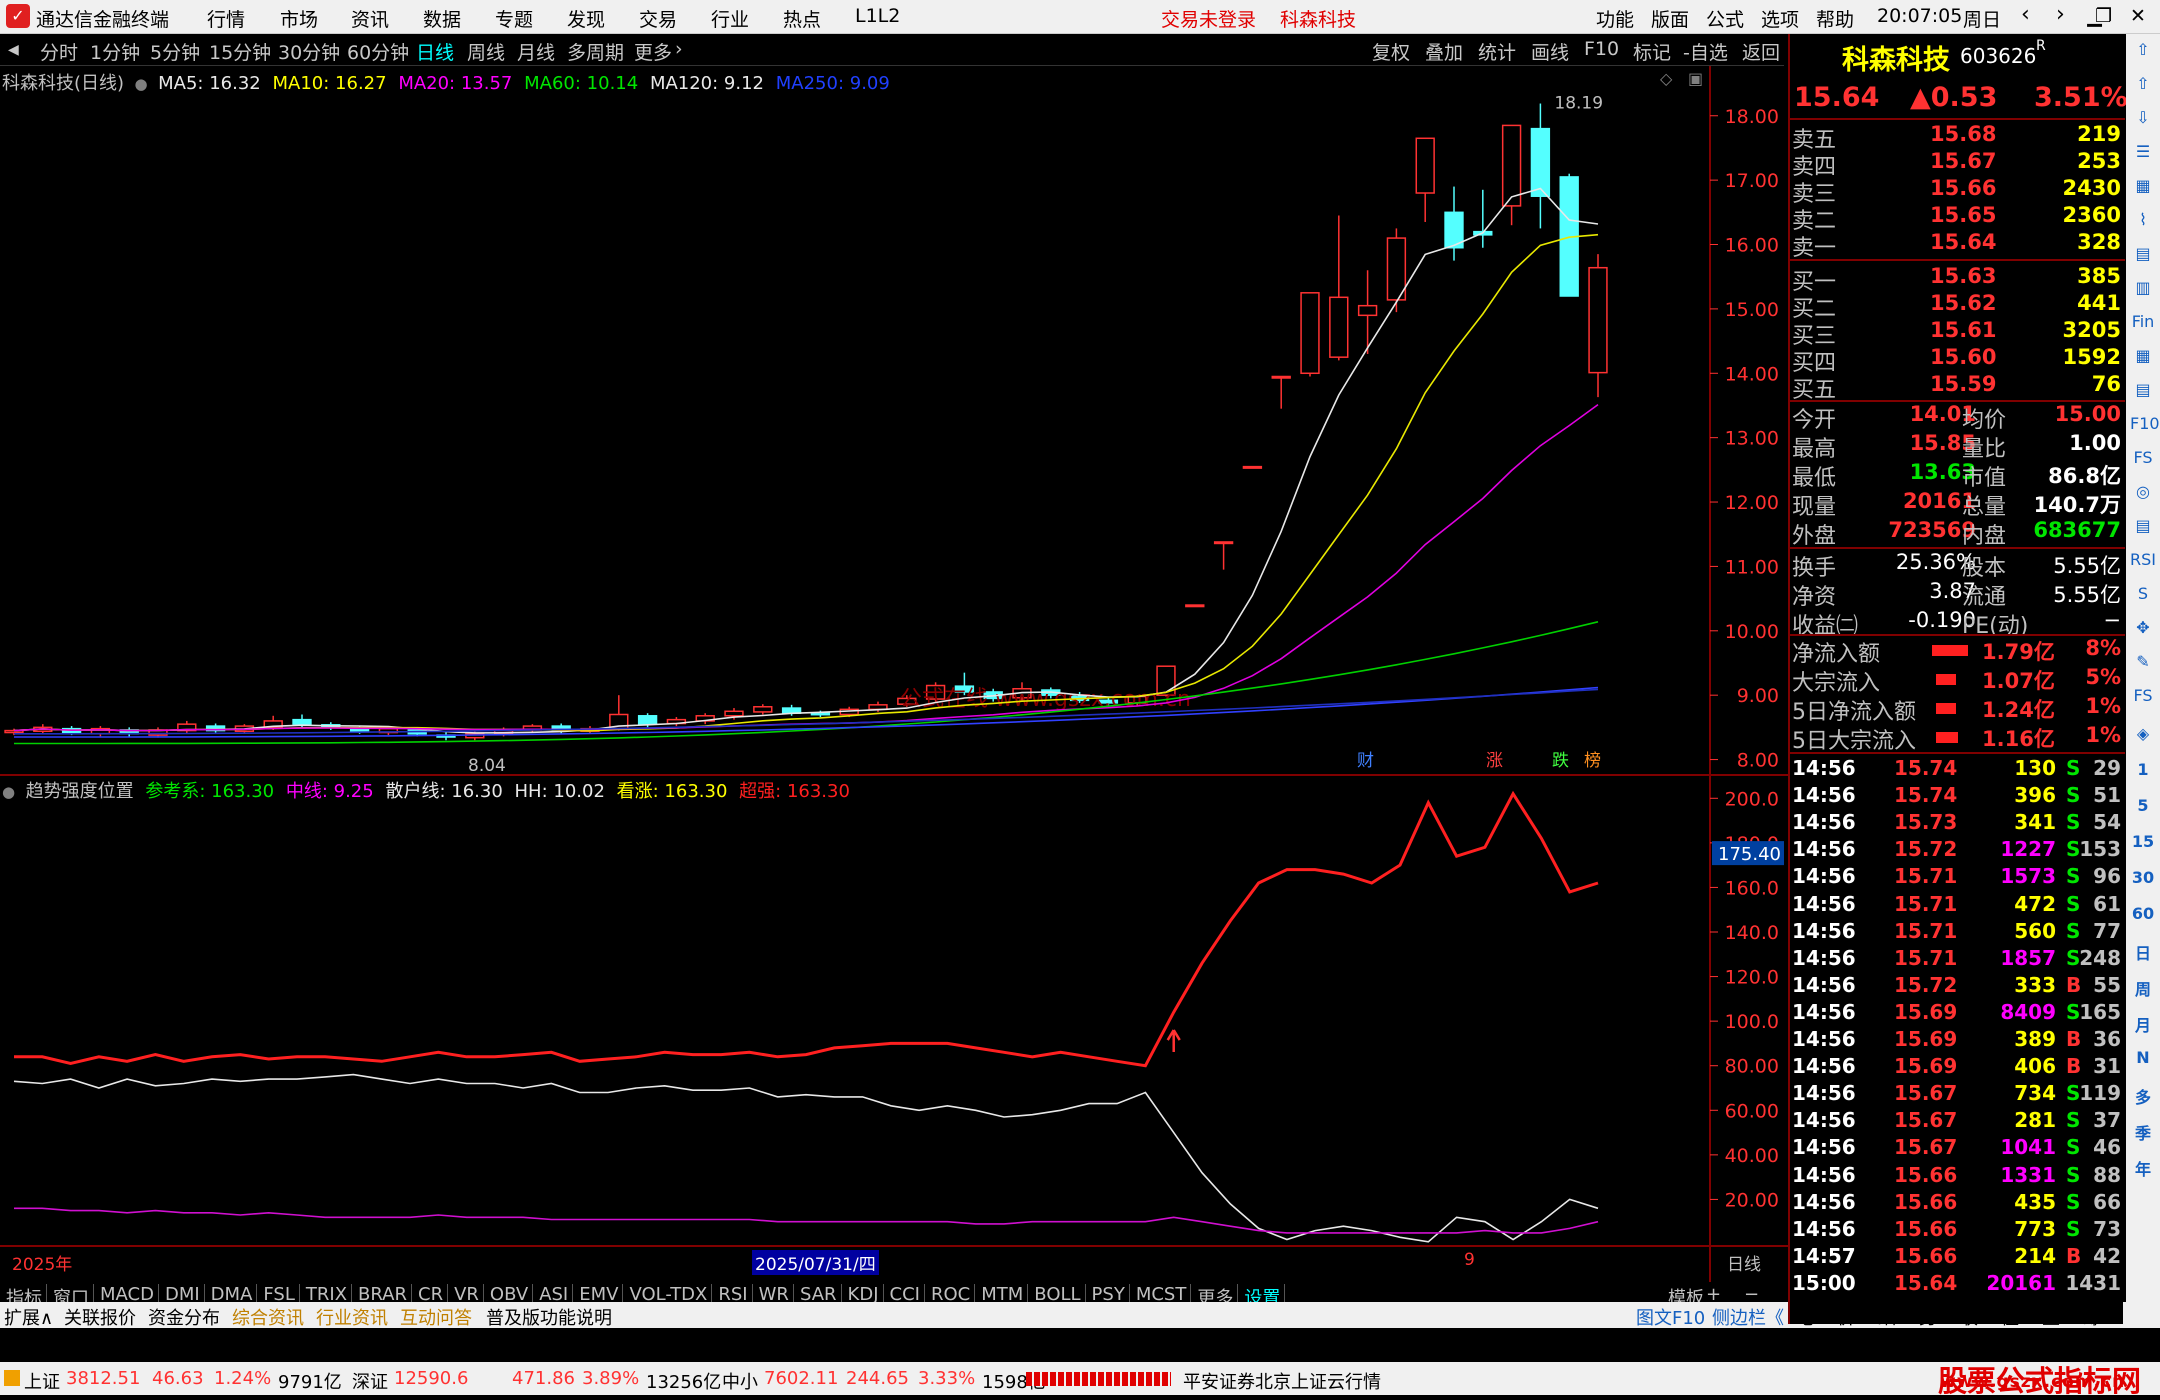 Image resolution: width=2160 pixels, height=1400 pixels. Describe the element at coordinates (658, 18) in the screenshot. I see `menu-jiaoyi: 交易` at that location.